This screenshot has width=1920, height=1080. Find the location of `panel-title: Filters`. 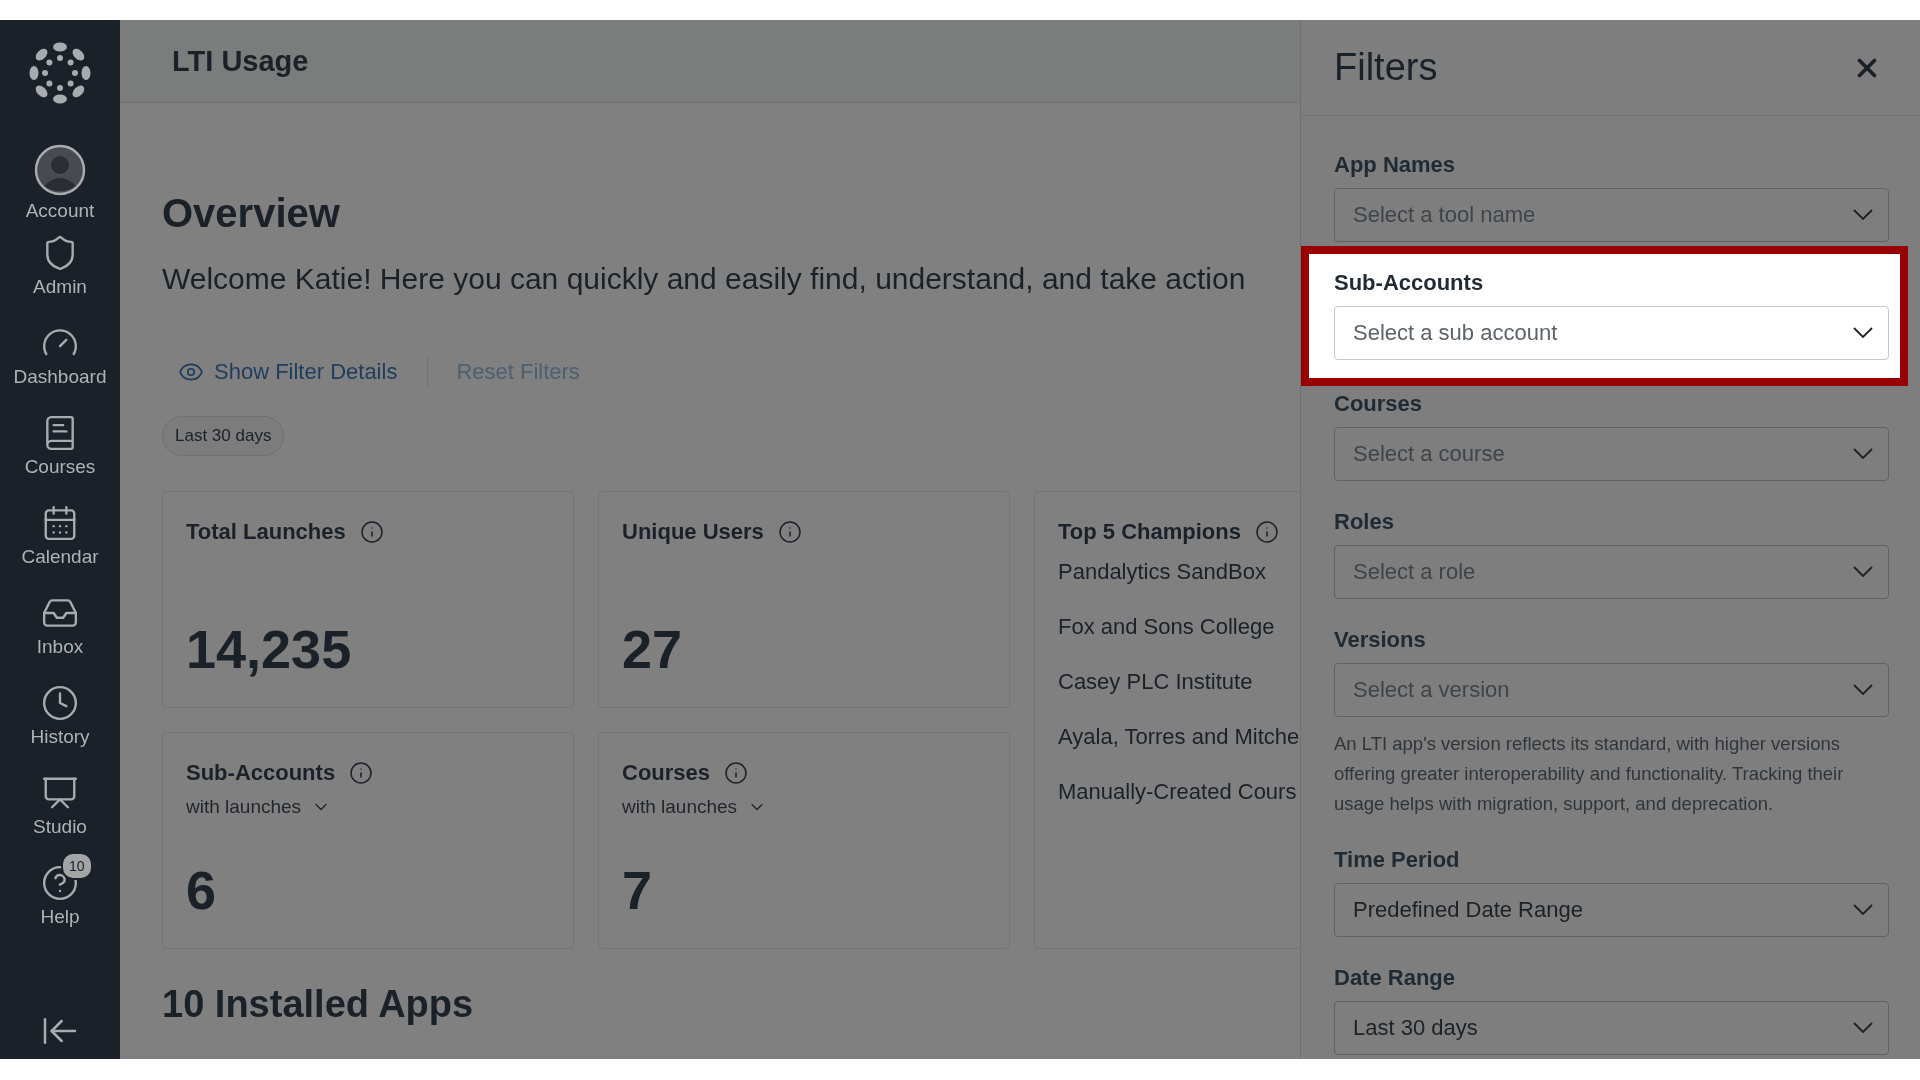

panel-title: Filters is located at coordinates (1386, 67).